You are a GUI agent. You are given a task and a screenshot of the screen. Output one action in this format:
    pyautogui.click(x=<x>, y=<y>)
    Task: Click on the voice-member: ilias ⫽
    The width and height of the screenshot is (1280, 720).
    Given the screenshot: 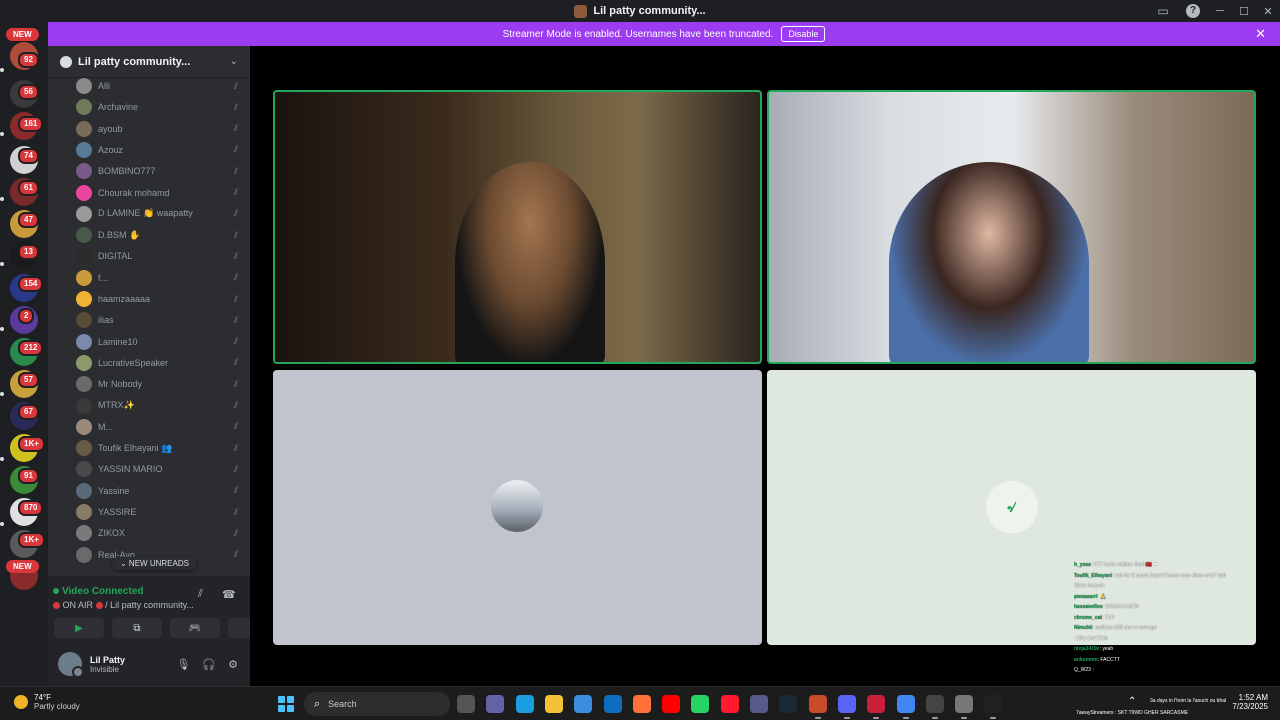 What is the action you would take?
    pyautogui.click(x=159, y=320)
    